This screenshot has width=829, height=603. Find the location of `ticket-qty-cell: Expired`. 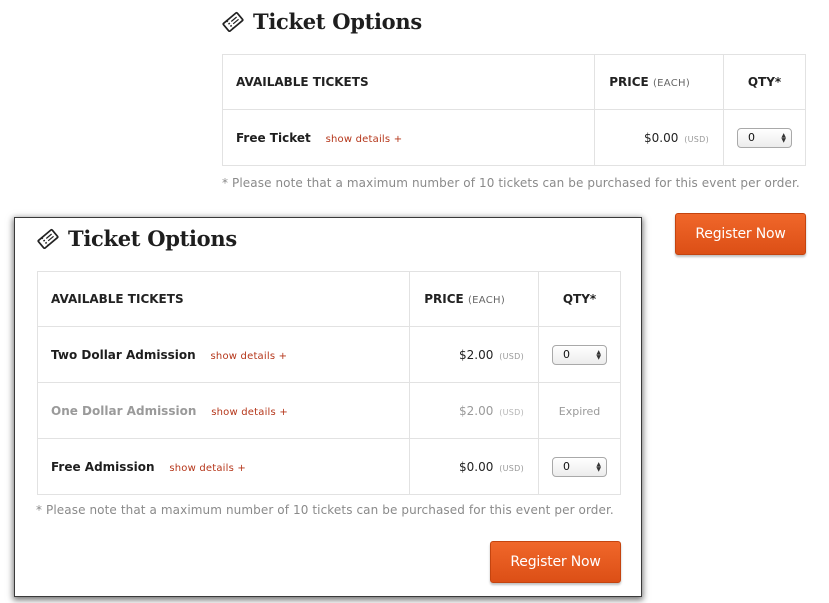

ticket-qty-cell: Expired is located at coordinates (579, 410).